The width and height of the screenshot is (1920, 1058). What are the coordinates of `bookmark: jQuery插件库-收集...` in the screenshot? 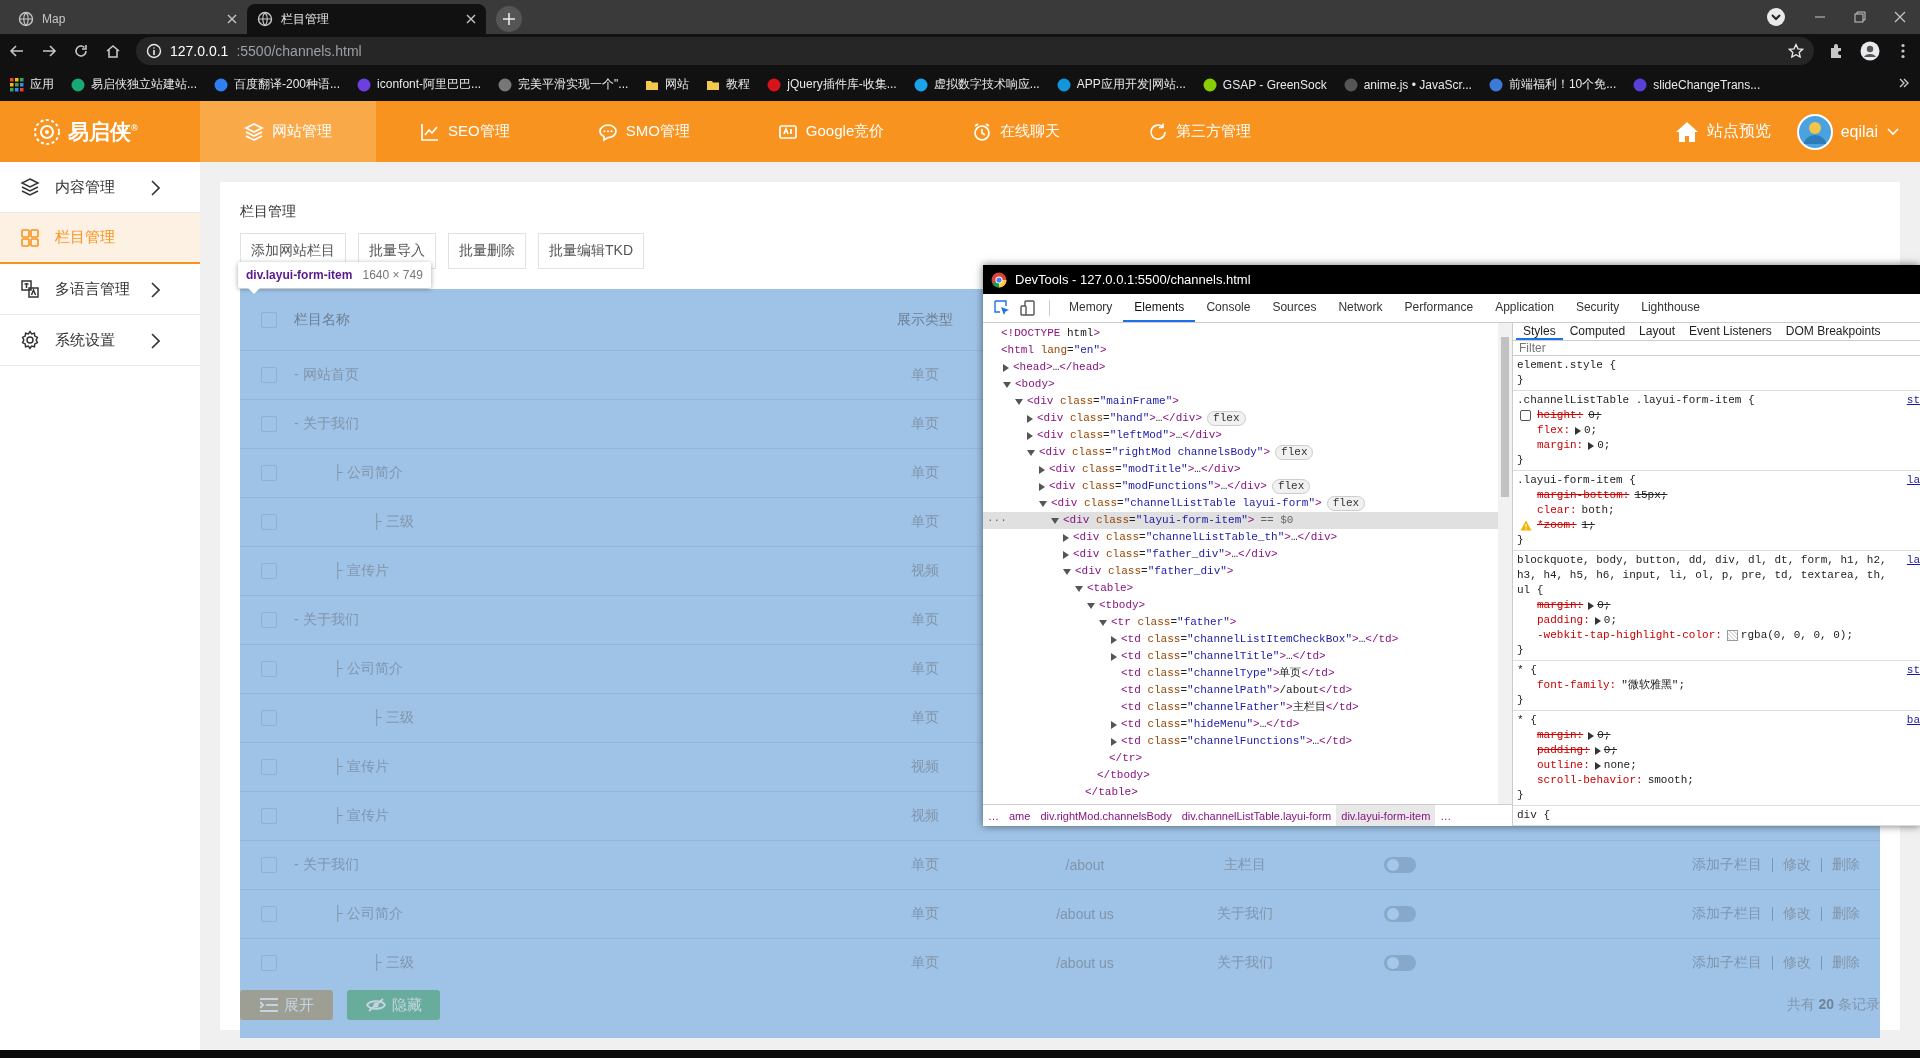 It's located at (832, 84).